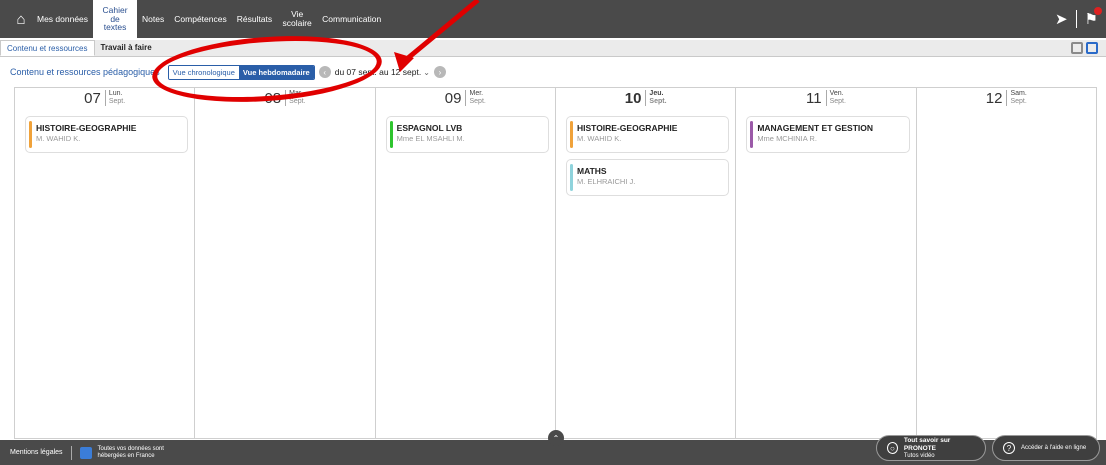  What do you see at coordinates (115, 93) in the screenshot?
I see `day-name: Lun.` at bounding box center [115, 93].